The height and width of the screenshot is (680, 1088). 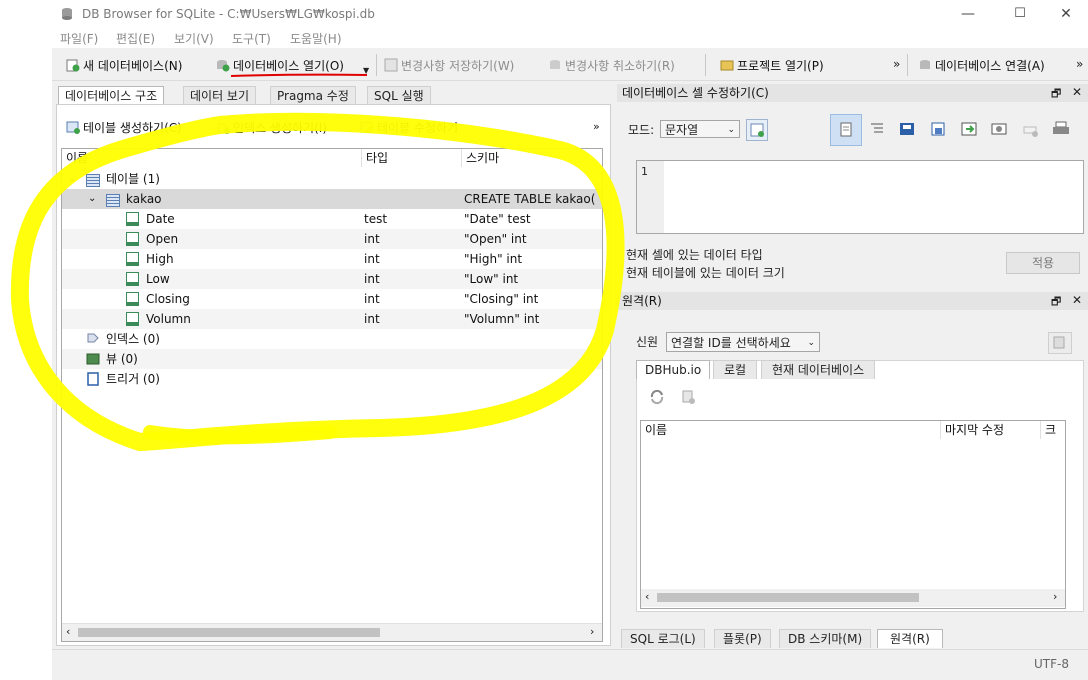 I want to click on close-button: ✕, so click(x=1066, y=14).